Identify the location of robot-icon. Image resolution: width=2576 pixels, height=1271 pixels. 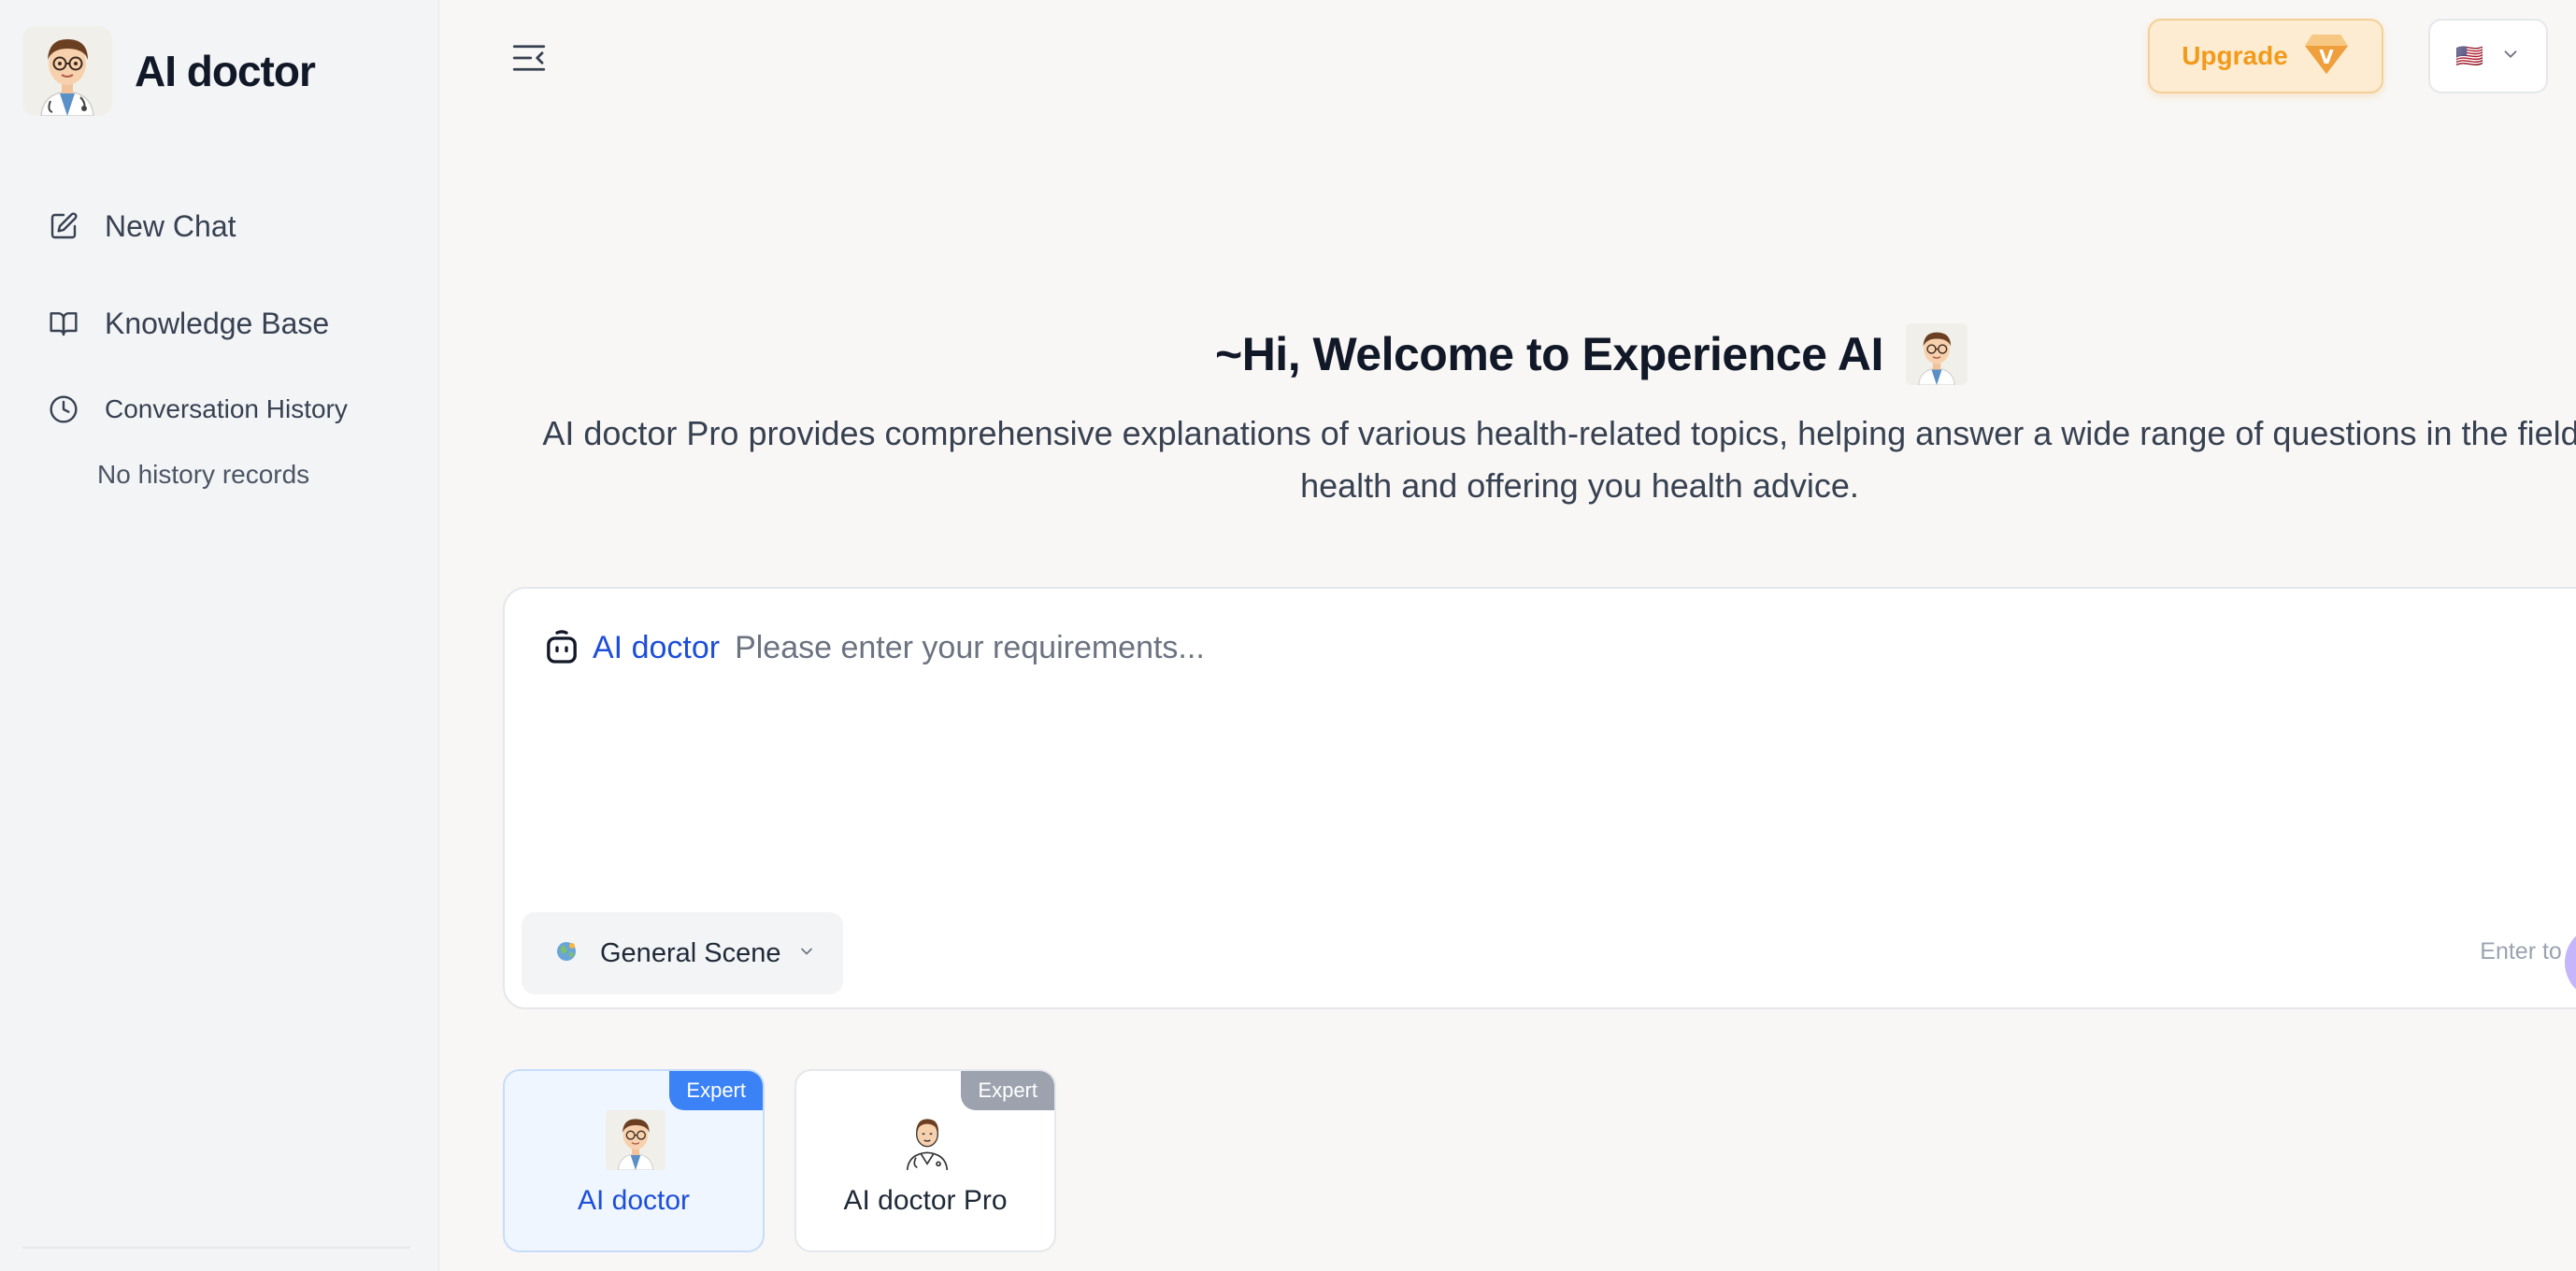
(561, 647).